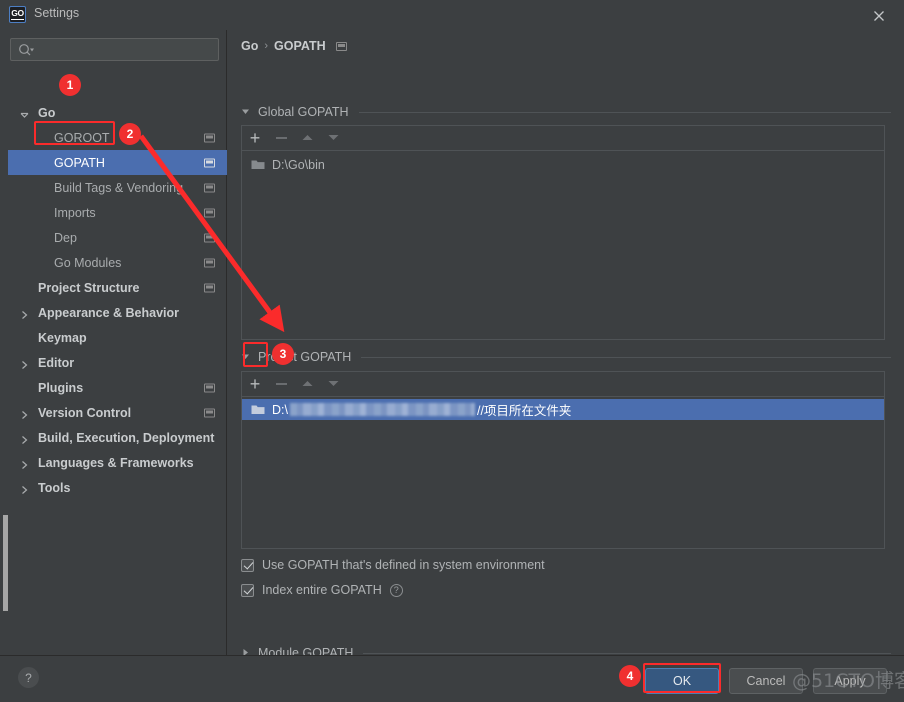 This screenshot has height=702, width=904. I want to click on sidebar-item-go-modules: Go Modules, so click(117, 262).